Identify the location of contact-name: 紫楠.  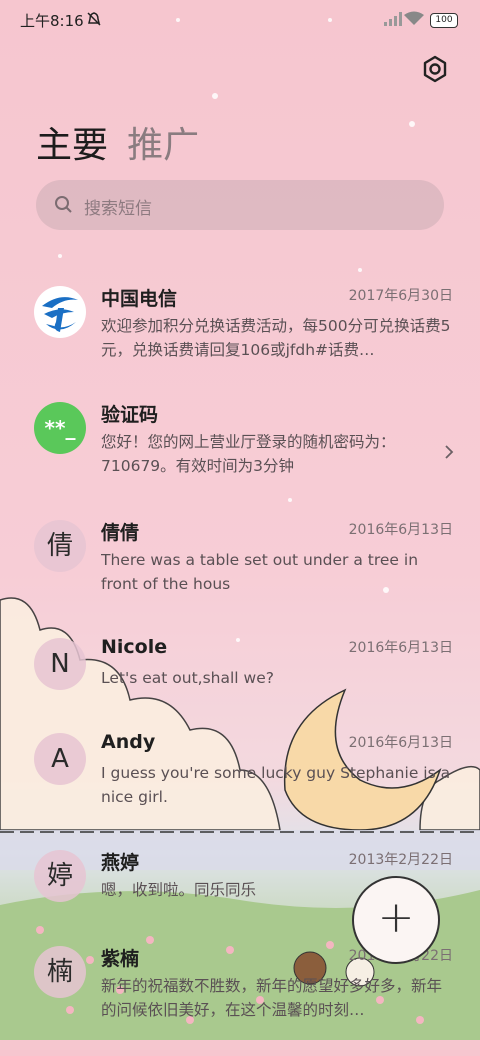
(120, 959).